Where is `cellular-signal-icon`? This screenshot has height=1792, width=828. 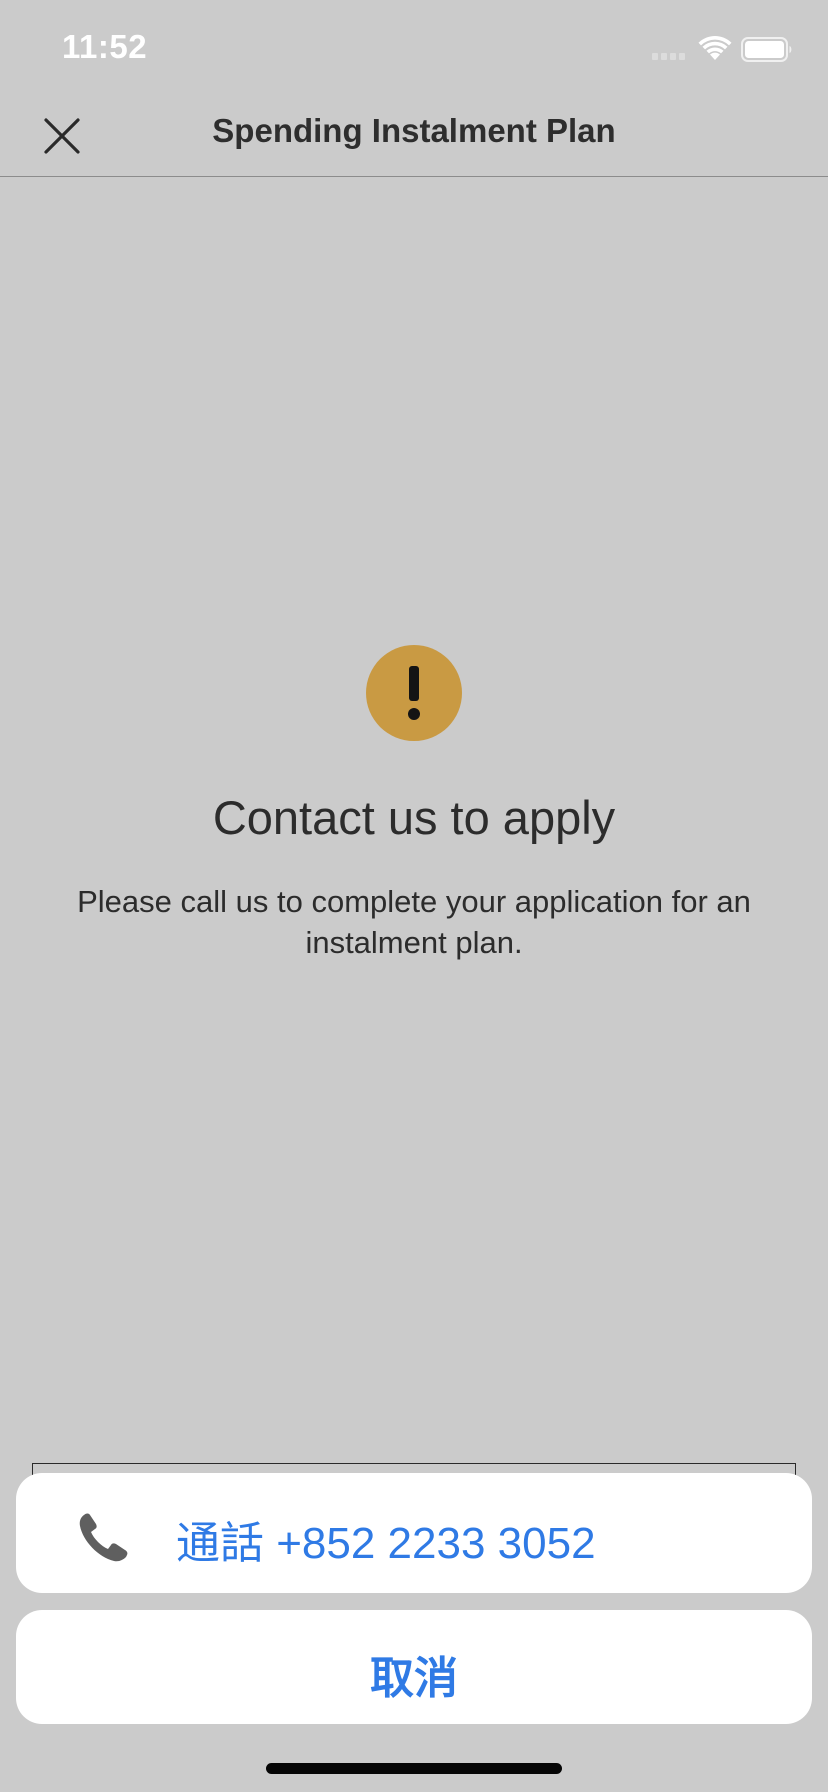
cellular-signal-icon is located at coordinates (668, 56).